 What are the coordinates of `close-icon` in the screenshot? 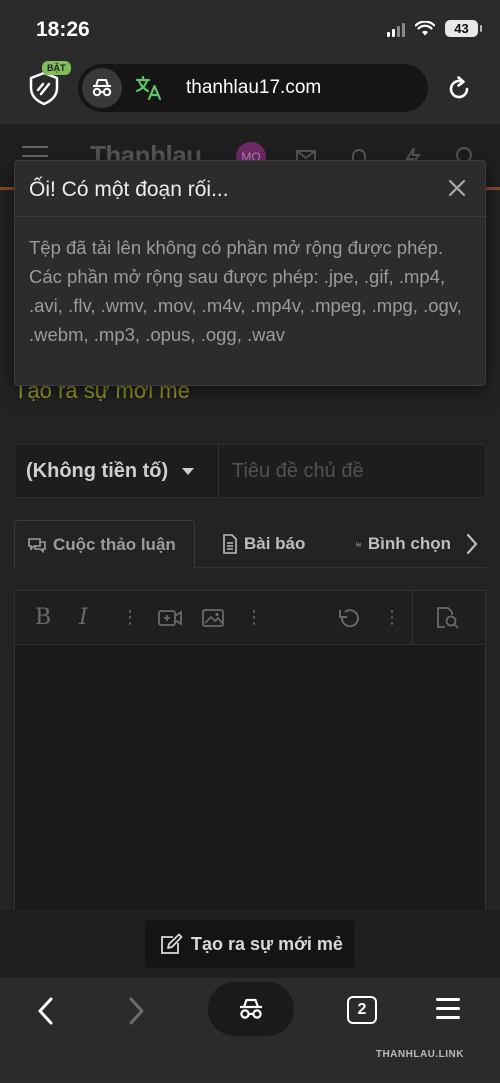 It's located at (457, 188).